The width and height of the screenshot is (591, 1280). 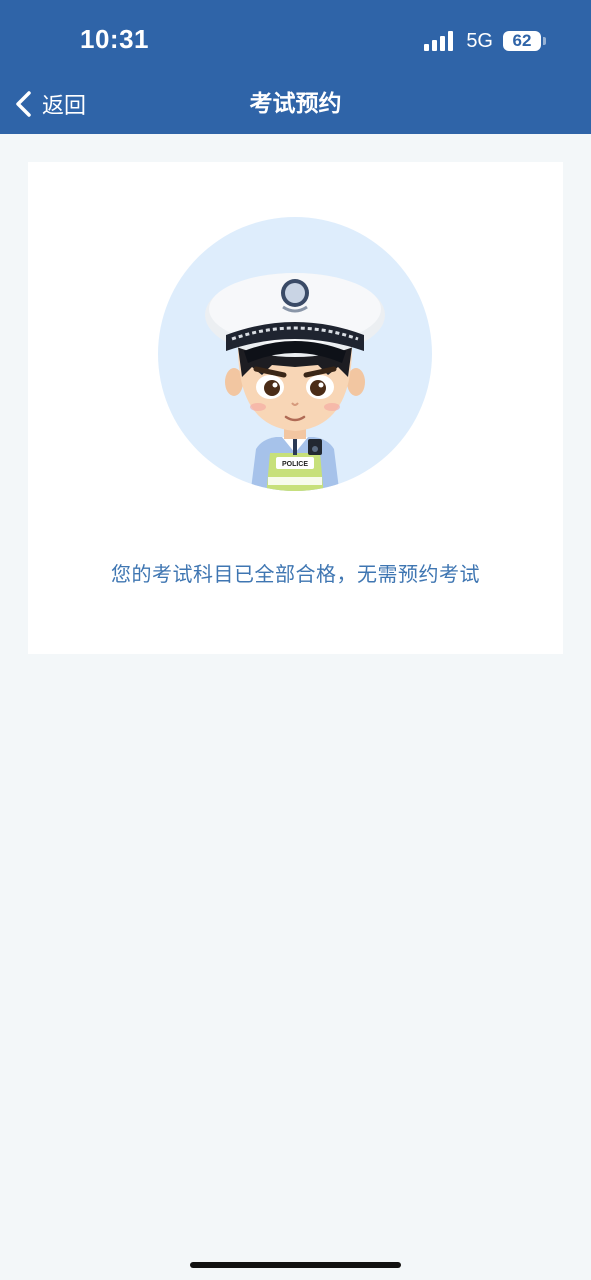 What do you see at coordinates (295, 67) in the screenshot?
I see `header-bar: 10:31 5G 62 返回 考试预约` at bounding box center [295, 67].